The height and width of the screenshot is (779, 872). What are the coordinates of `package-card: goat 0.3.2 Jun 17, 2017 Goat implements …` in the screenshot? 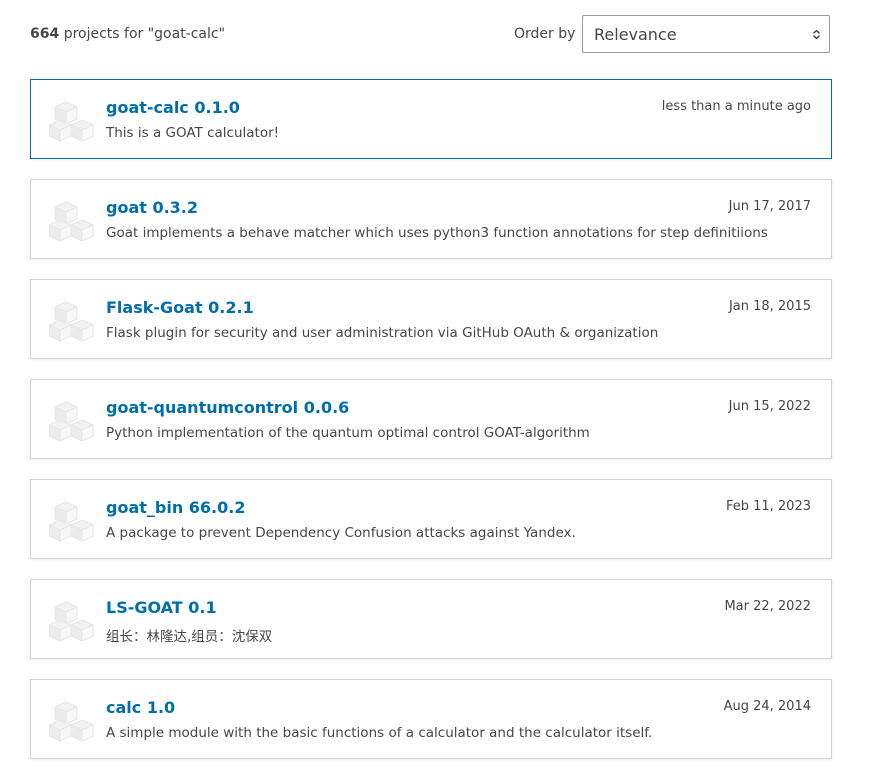 It's located at (431, 219).